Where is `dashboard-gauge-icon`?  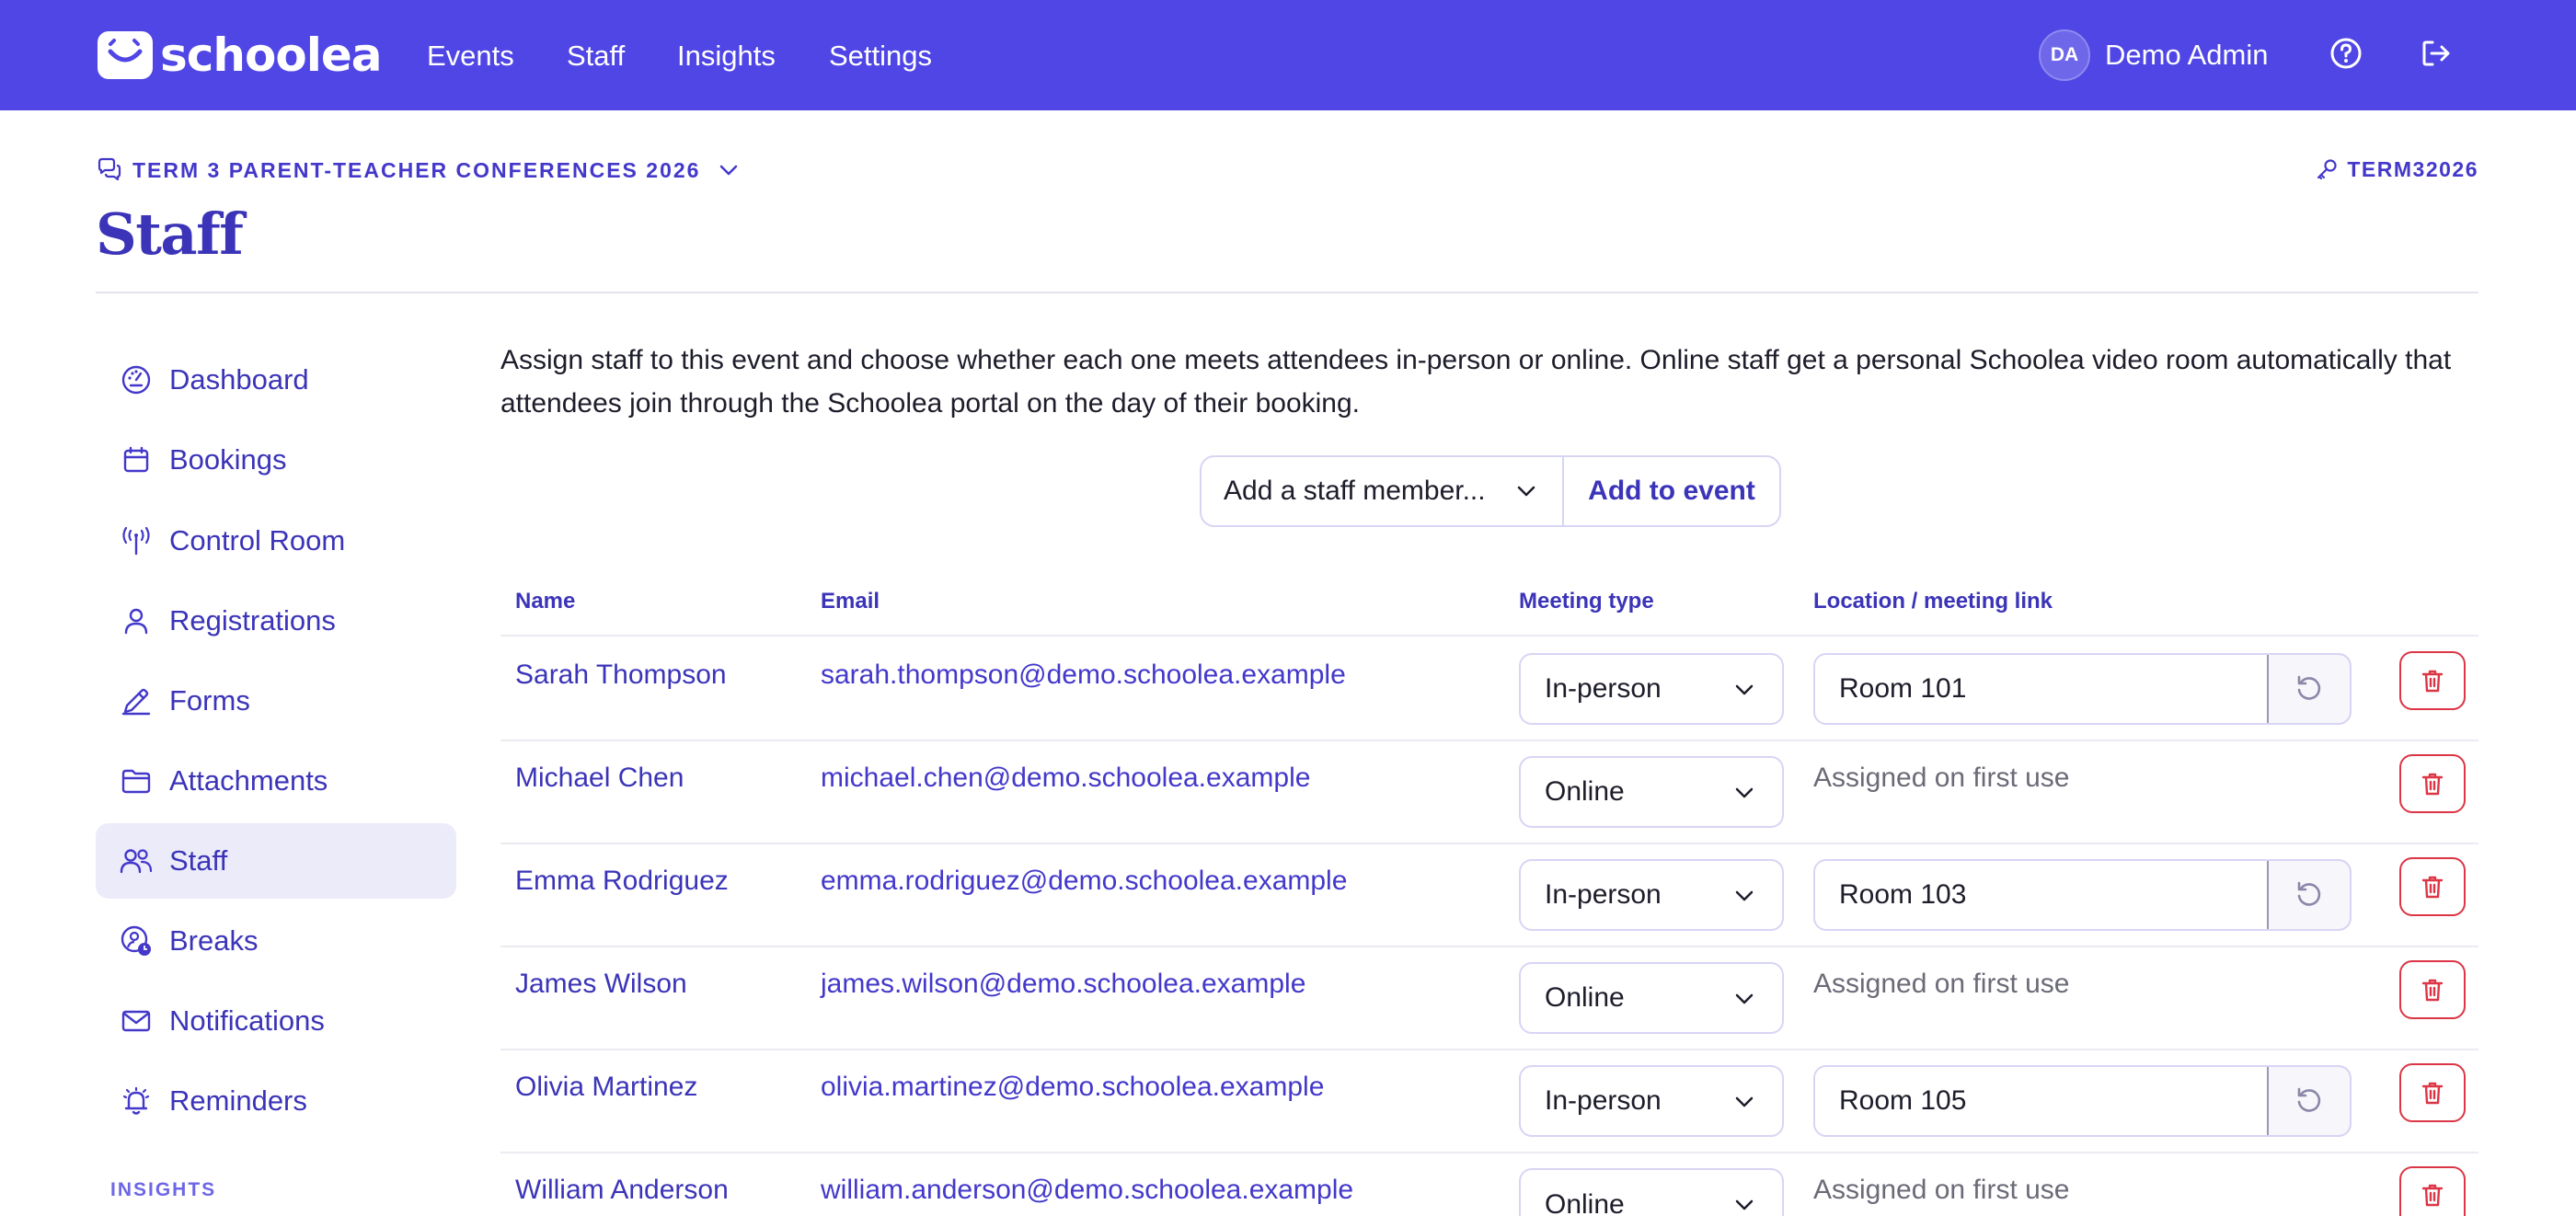 dashboard-gauge-icon is located at coordinates (136, 379).